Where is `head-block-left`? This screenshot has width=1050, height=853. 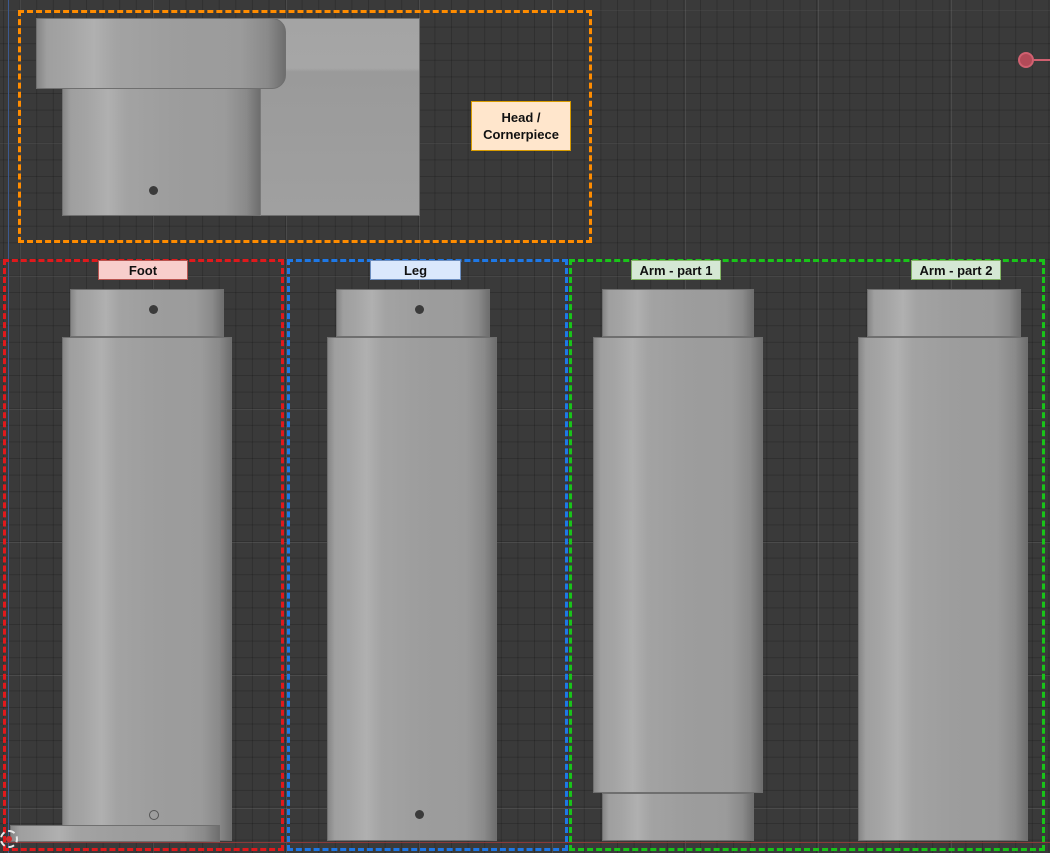 head-block-left is located at coordinates (161, 152).